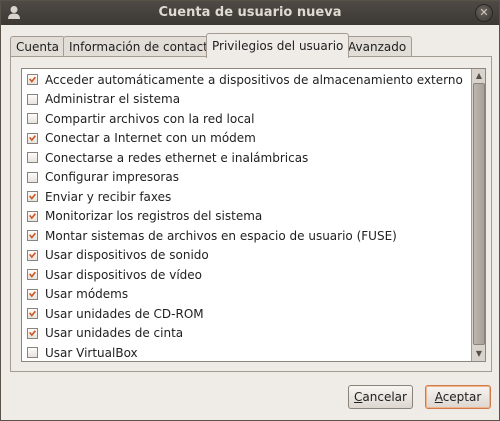  What do you see at coordinates (150, 138) in the screenshot?
I see `privilege-label: Conectar a Internet con un módem` at bounding box center [150, 138].